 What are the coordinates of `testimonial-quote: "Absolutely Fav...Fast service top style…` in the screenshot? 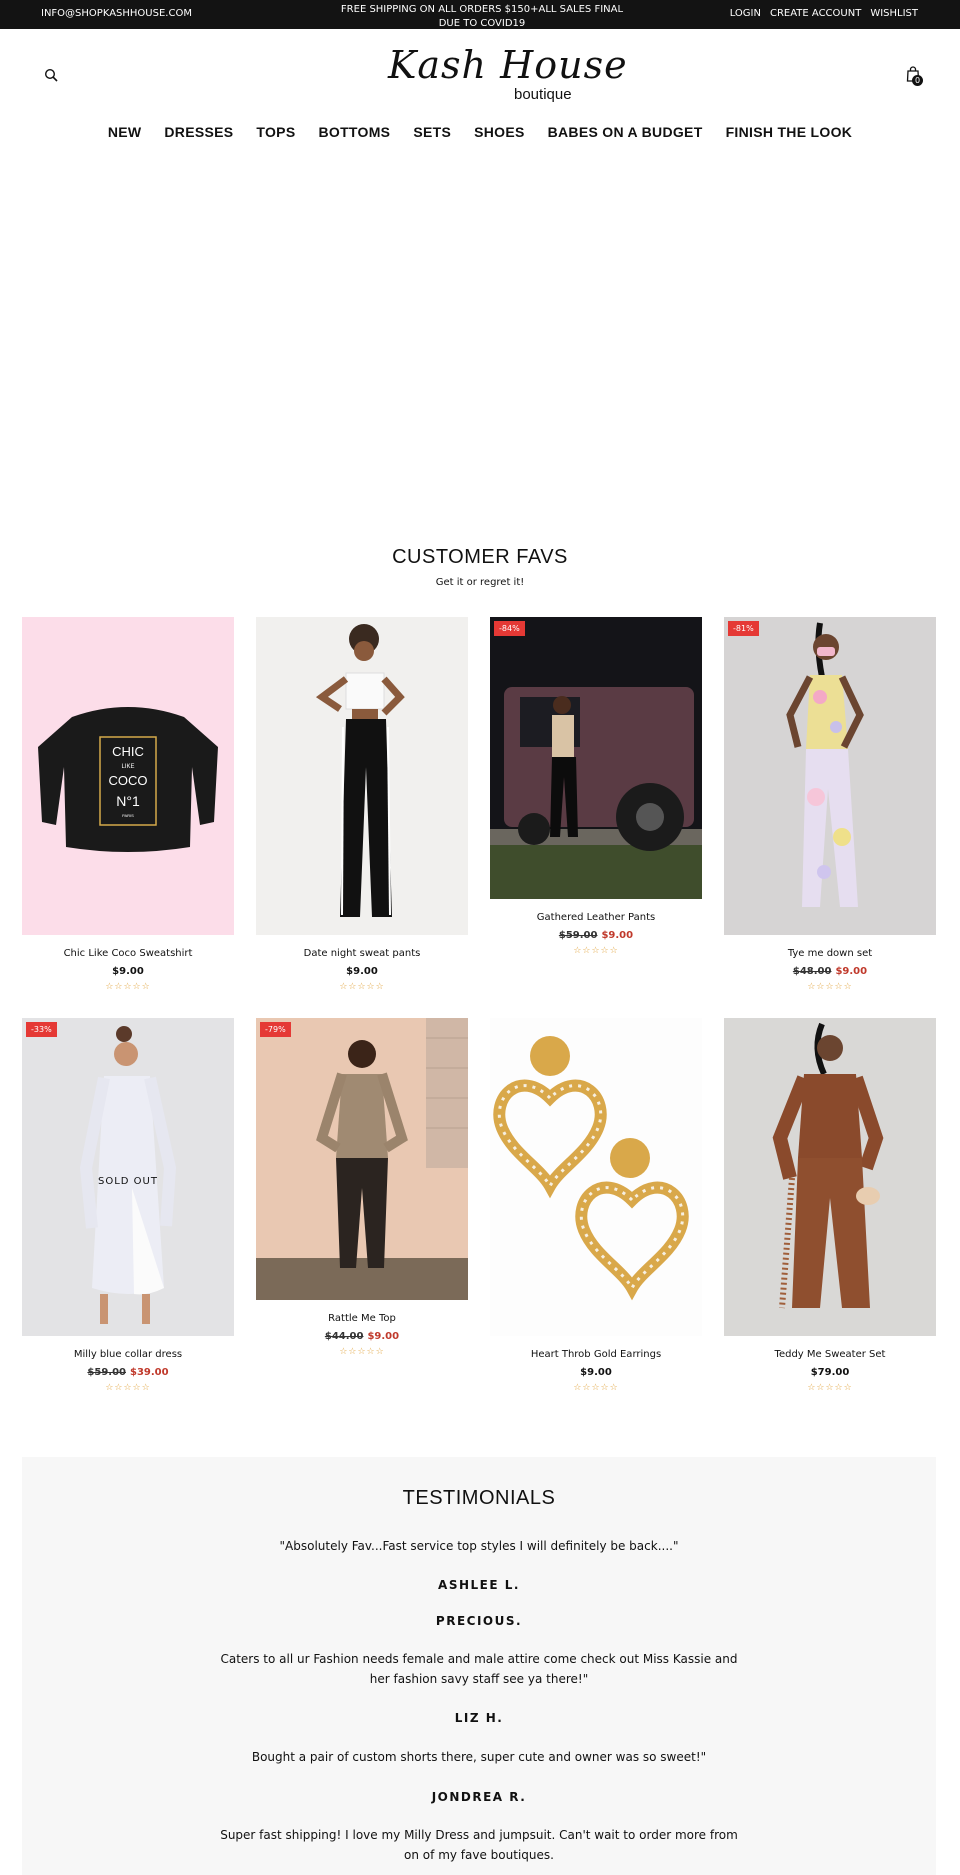 It's located at (479, 1546).